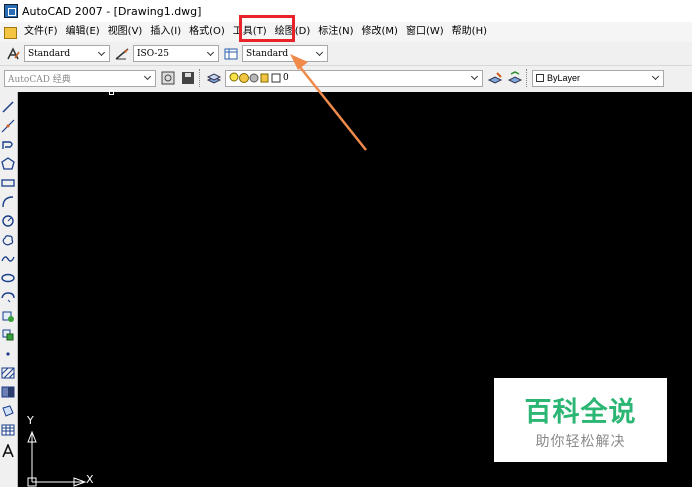 Image resolution: width=692 pixels, height=487 pixels. What do you see at coordinates (346, 11) in the screenshot?
I see `title-bar: AutoCAD 2007 - [Drawing1.dwg]` at bounding box center [346, 11].